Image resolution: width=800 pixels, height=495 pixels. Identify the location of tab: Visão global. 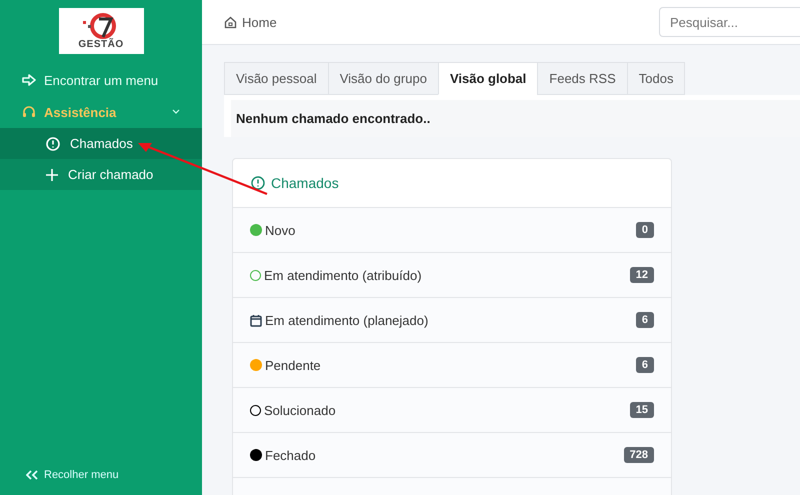
(488, 78).